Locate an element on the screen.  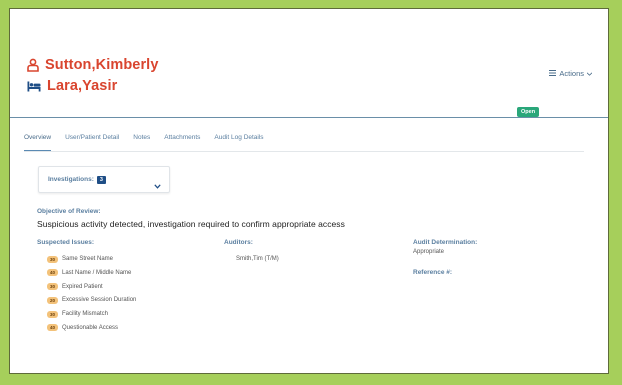
user-icon is located at coordinates (33, 65).